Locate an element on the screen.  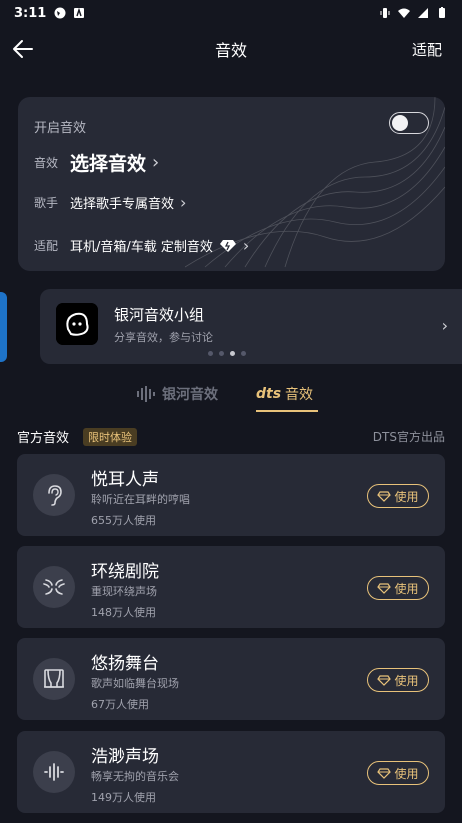
active-tab-indicator is located at coordinates (287, 411).